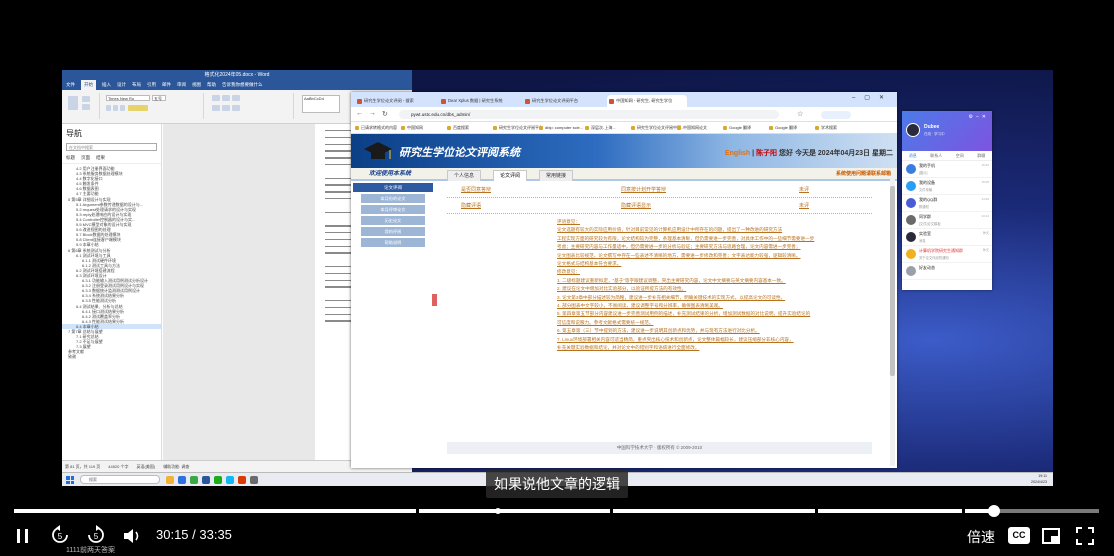  What do you see at coordinates (359, 113) in the screenshot?
I see `back-icon: ←` at bounding box center [359, 113].